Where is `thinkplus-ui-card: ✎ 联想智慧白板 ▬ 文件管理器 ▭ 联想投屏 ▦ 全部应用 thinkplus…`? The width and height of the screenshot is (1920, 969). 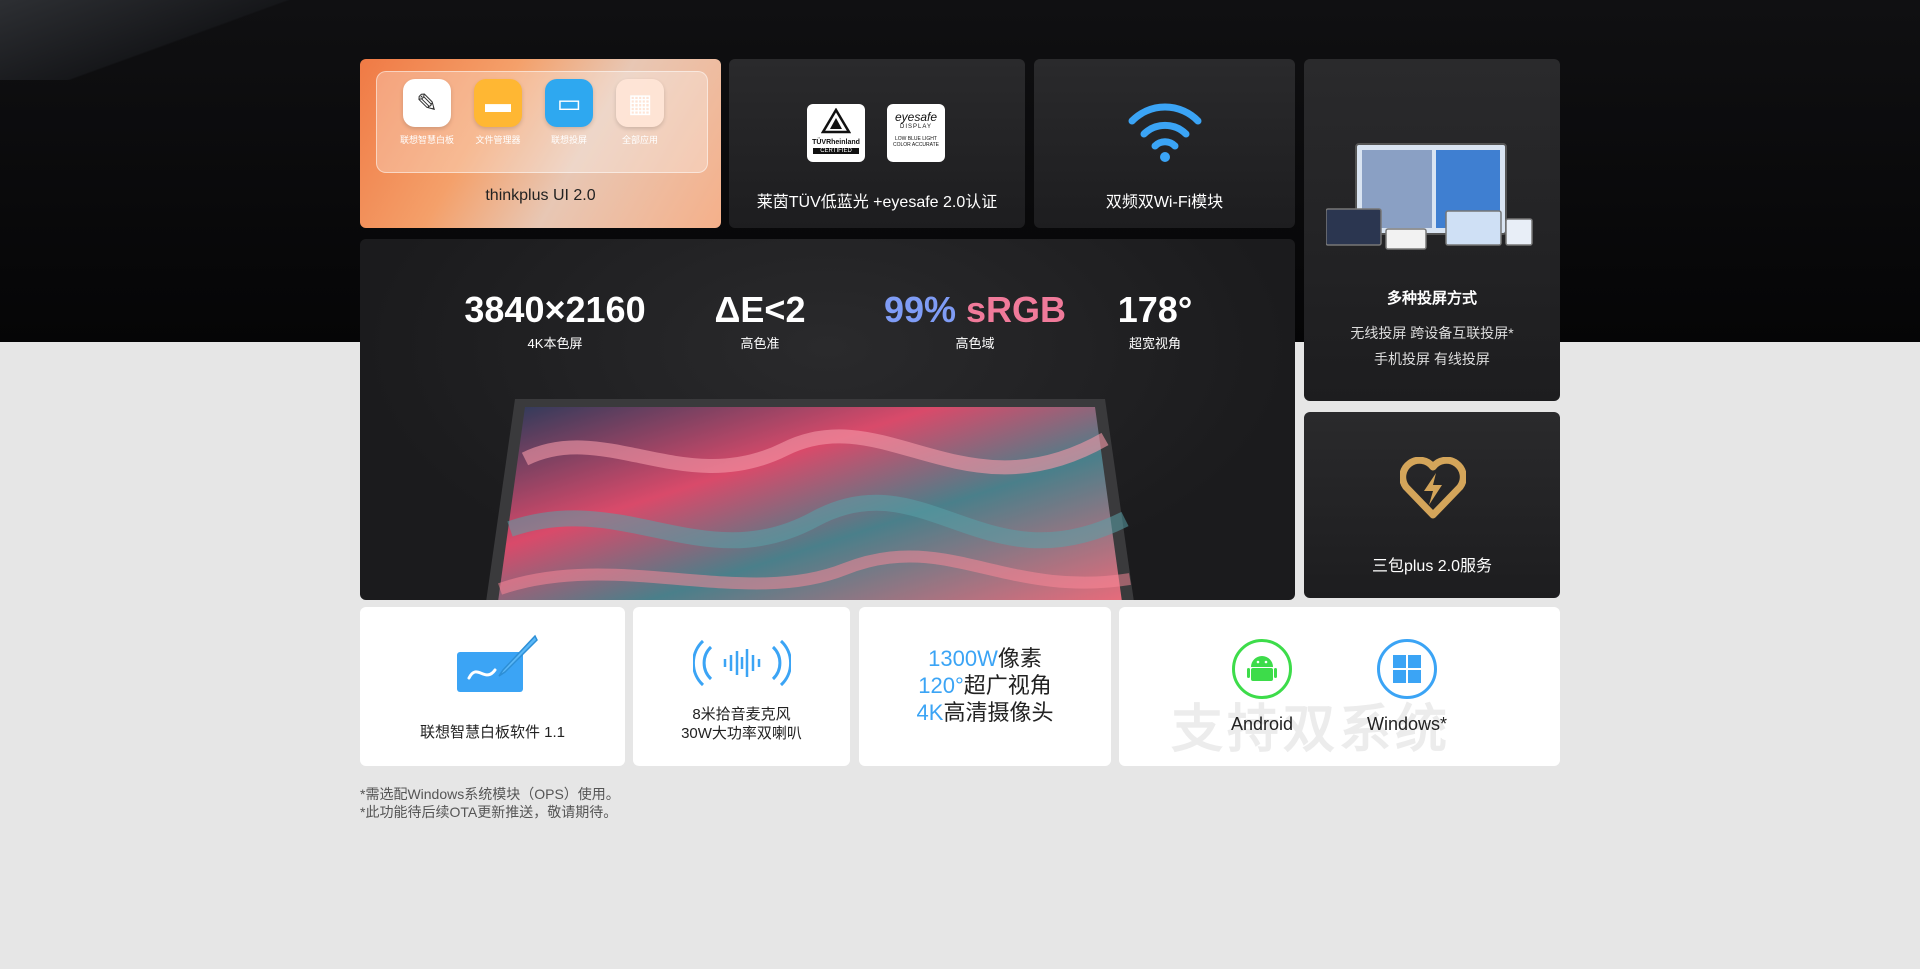
thinkplus-ui-card: ✎ 联想智慧白板 ▬ 文件管理器 ▭ 联想投屏 ▦ 全部应用 thinkplus… is located at coordinates (540, 143).